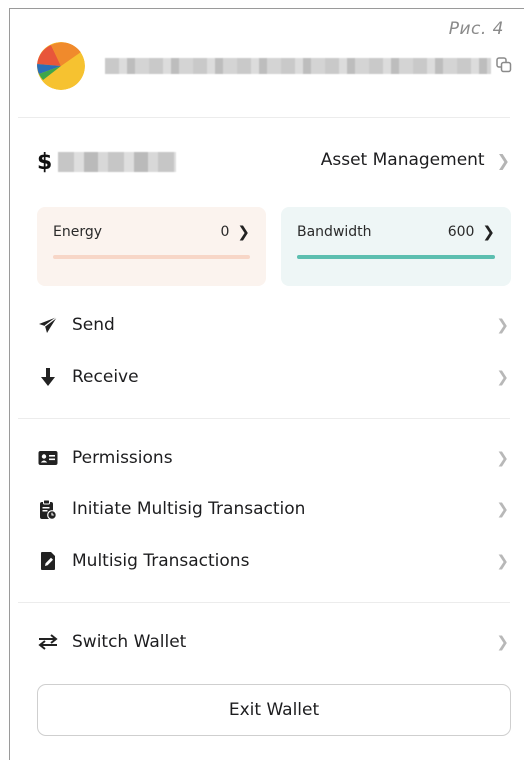  What do you see at coordinates (402, 160) in the screenshot?
I see `asset-management-label: Asset Management` at bounding box center [402, 160].